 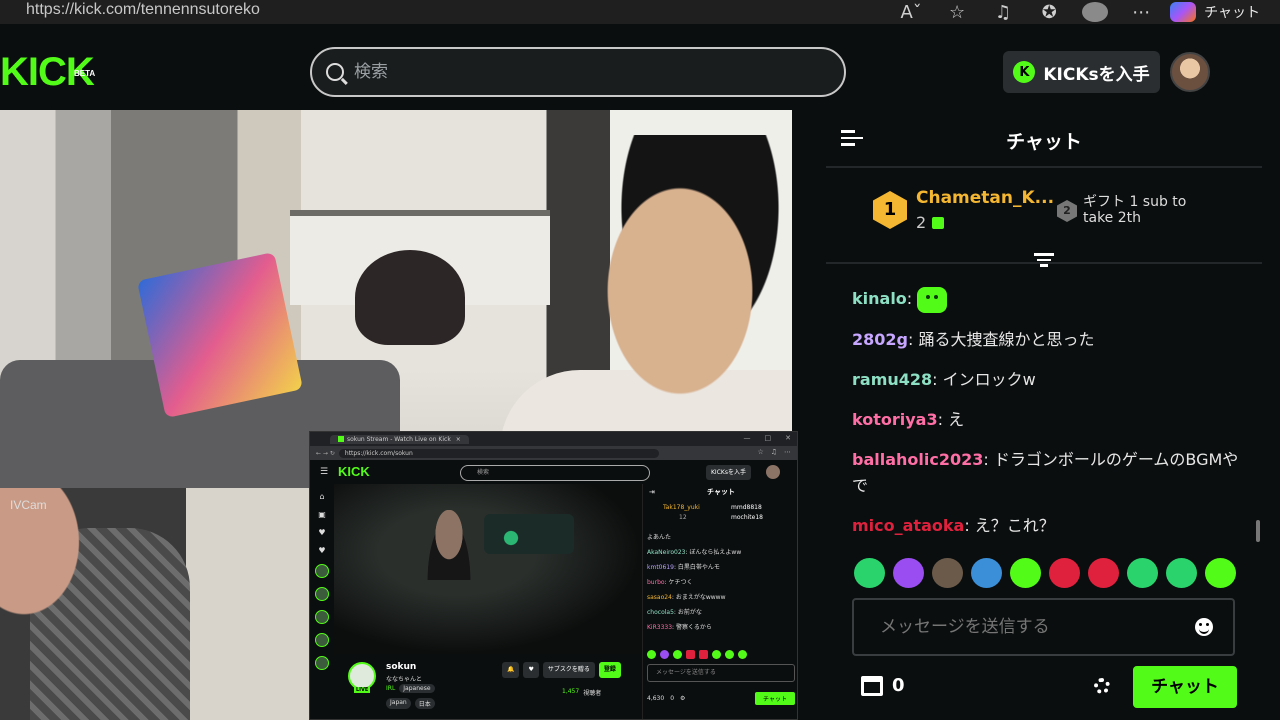 What do you see at coordinates (672, 698) in the screenshot?
I see `store-count: 0` at bounding box center [672, 698].